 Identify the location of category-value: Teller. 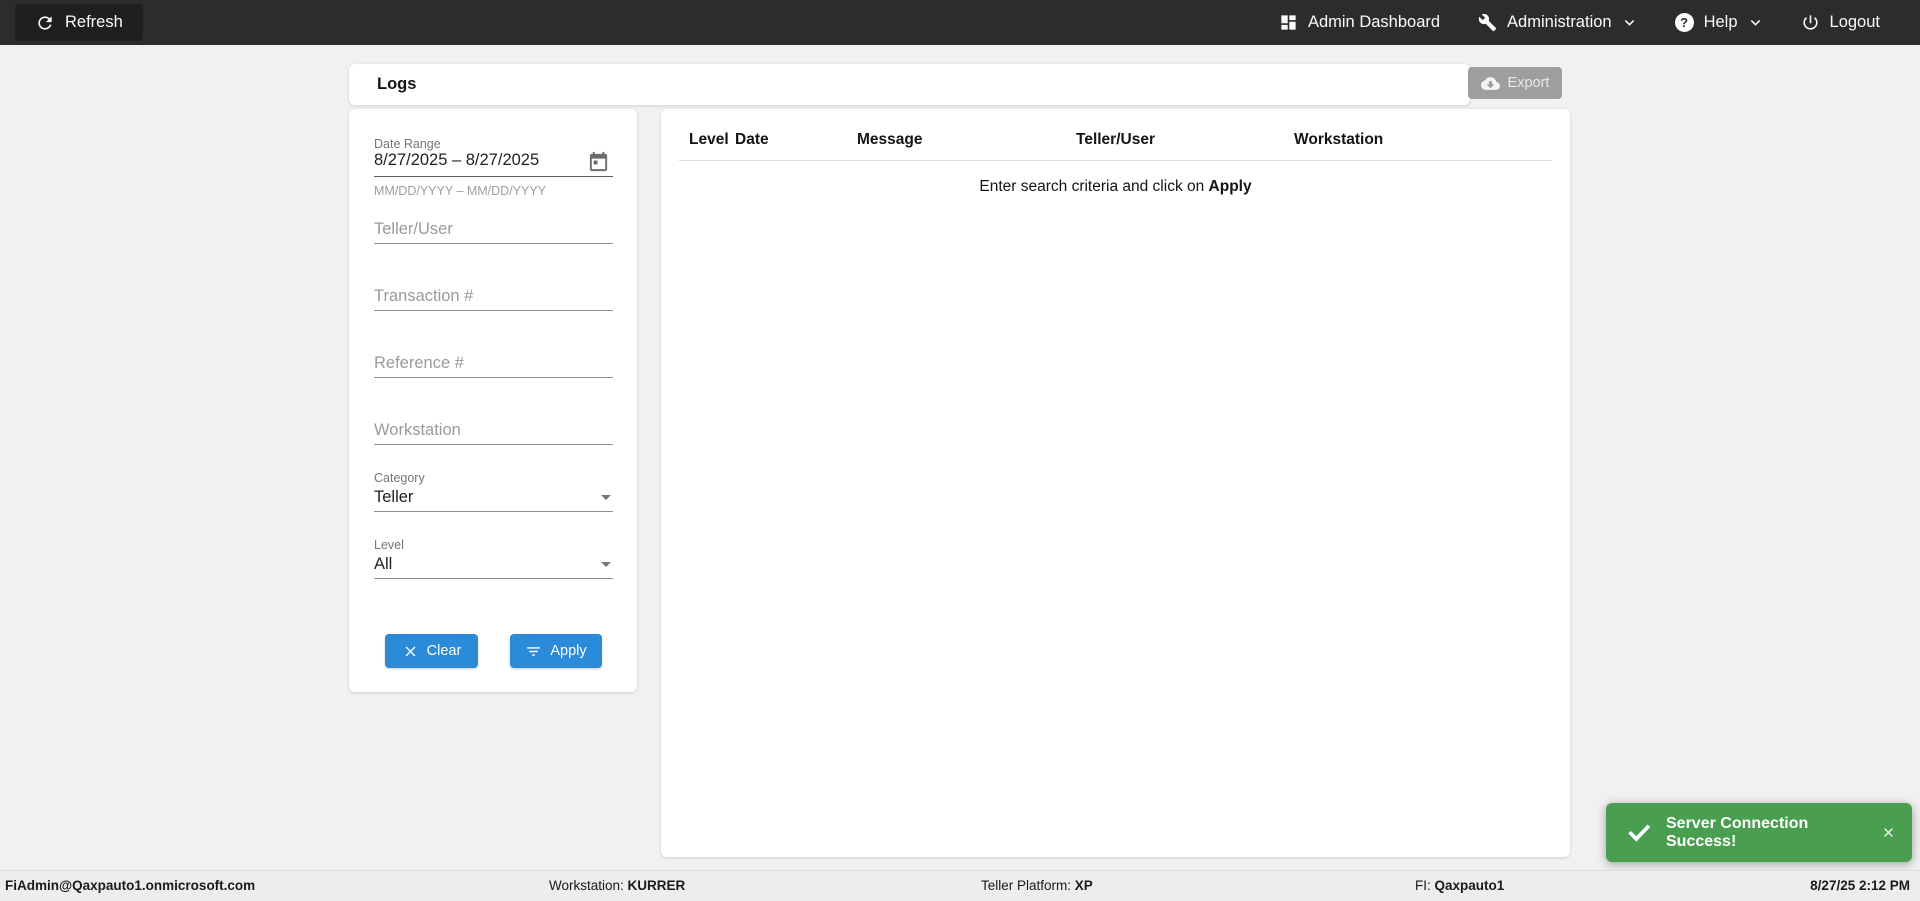
(394, 497).